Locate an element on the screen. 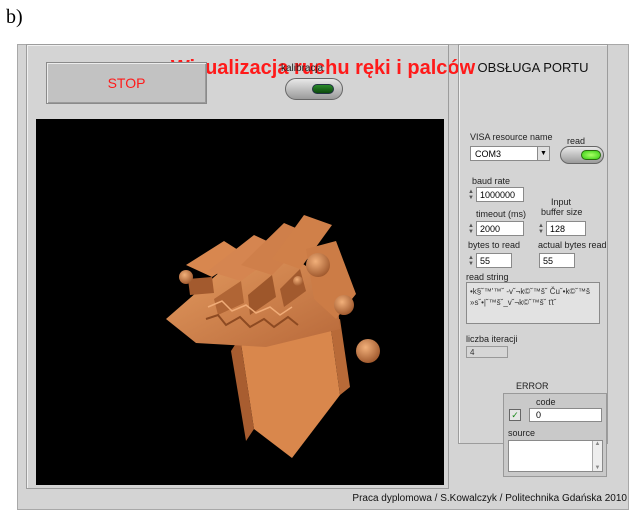 This screenshot has height=514, width=637. baud-rate-input: 1000000 is located at coordinates (500, 194).